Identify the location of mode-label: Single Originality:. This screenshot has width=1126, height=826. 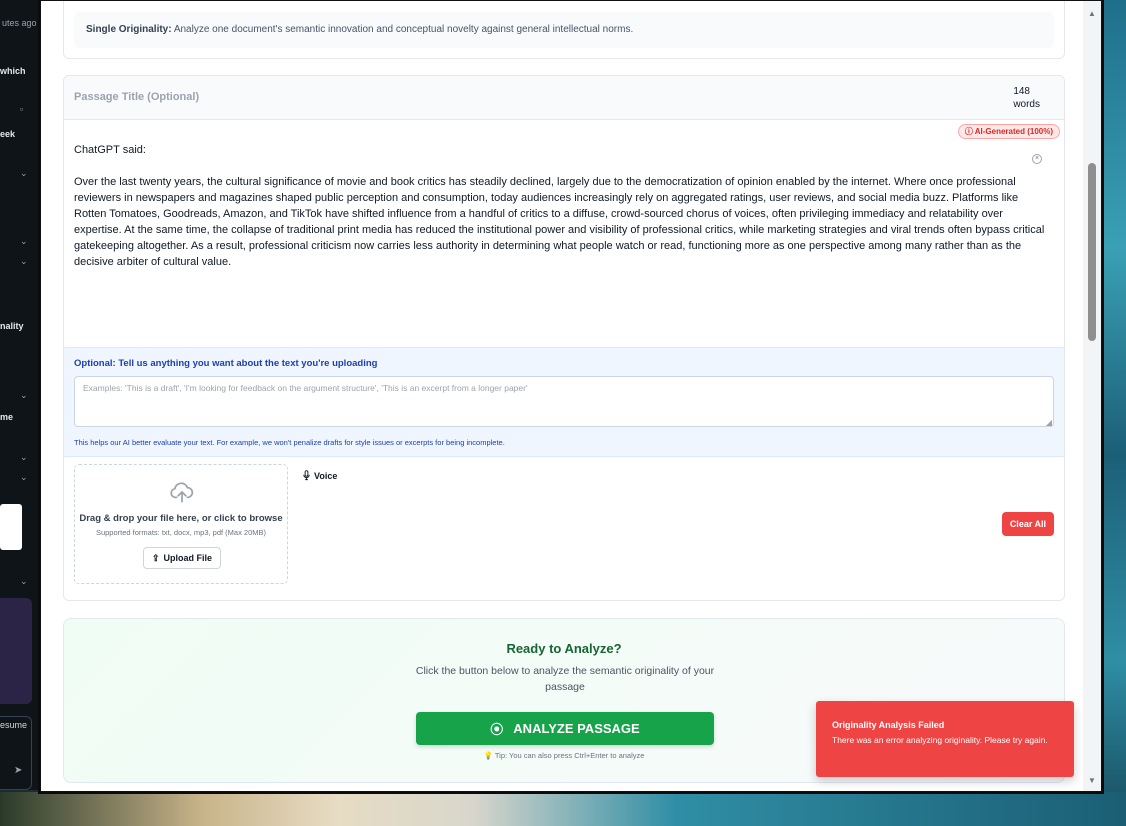
(129, 29).